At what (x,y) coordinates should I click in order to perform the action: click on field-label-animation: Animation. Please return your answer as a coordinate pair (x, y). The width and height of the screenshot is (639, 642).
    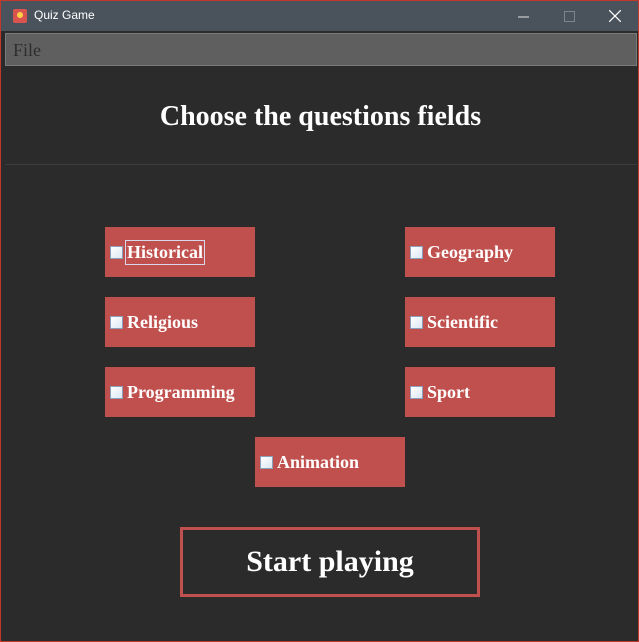
    Looking at the image, I should click on (318, 461).